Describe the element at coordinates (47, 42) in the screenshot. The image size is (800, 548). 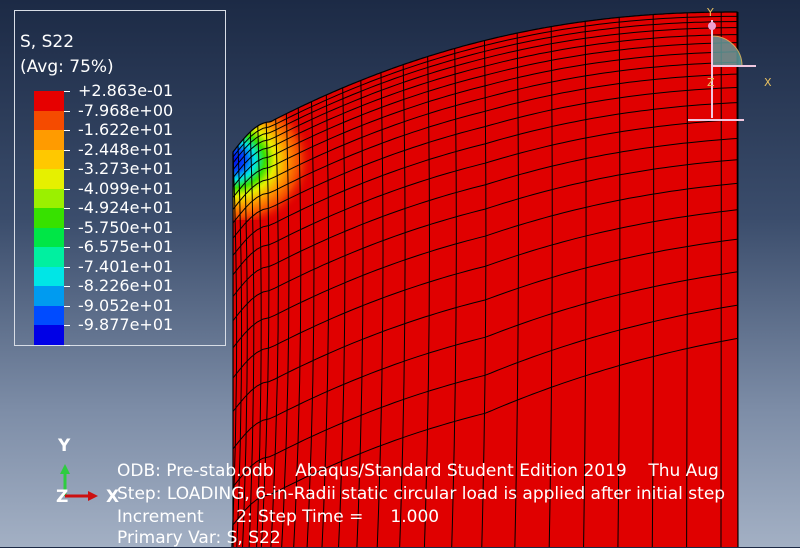
I see `legend-title: S, S22` at that location.